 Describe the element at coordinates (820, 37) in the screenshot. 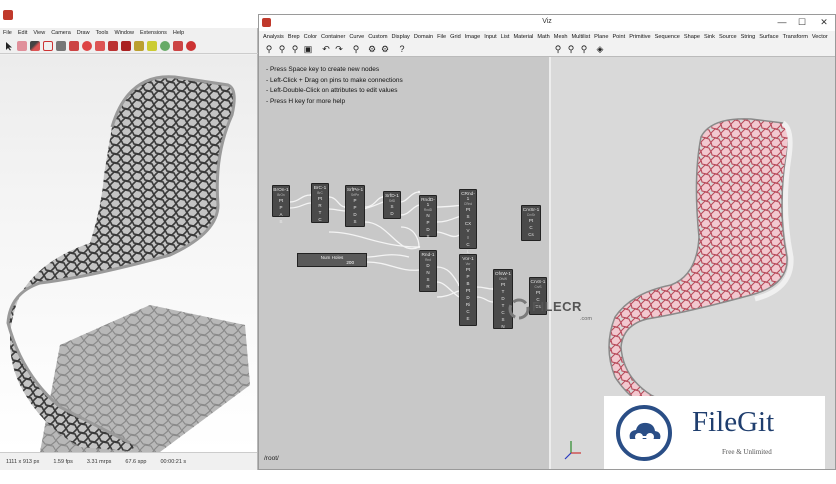

I see `menu-vector: Vector` at that location.